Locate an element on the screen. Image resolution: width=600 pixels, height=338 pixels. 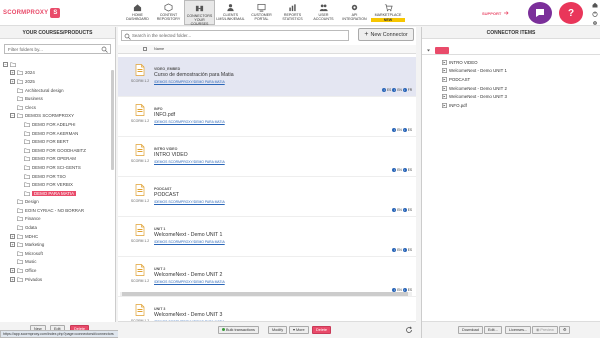
nav-user: USER ACCOUNTS is located at coordinates (323, 12).